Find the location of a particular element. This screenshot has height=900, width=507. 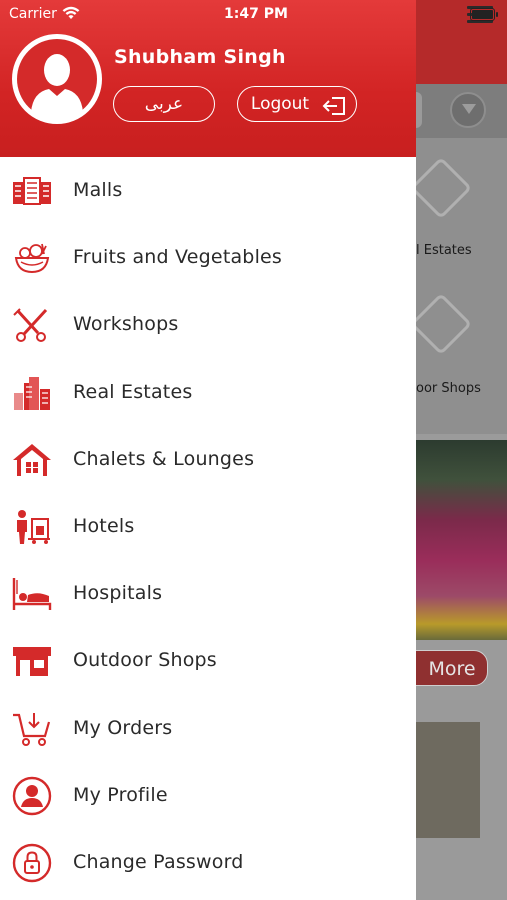

menu-item-my-profile: My Profile is located at coordinates (208, 795).